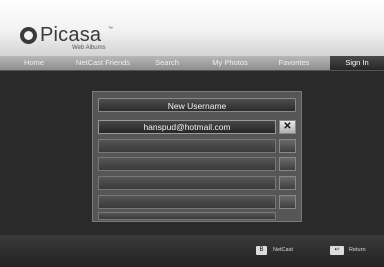  I want to click on tab-sign-in: Sign In, so click(357, 63).